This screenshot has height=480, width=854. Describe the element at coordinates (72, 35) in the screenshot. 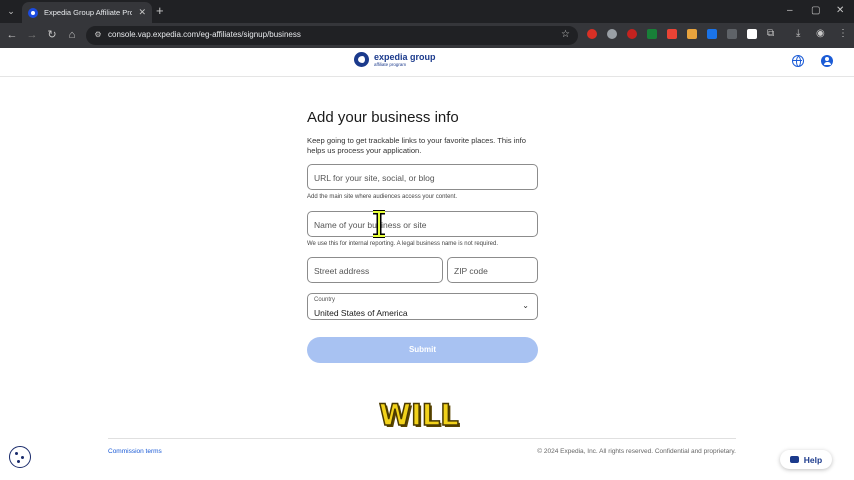

I see `home-icon: ⌂` at that location.